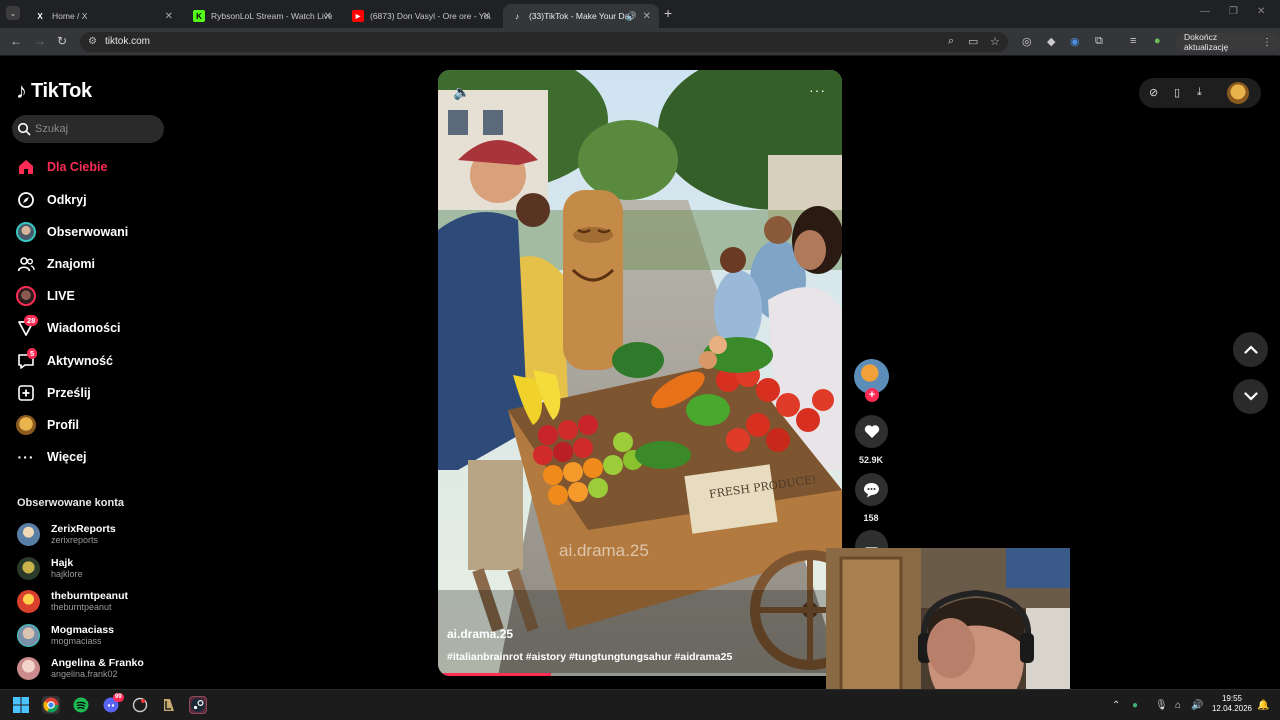 This screenshot has width=1280, height=720. Describe the element at coordinates (1205, 11) in the screenshot. I see `minimize-icon: —` at that location.